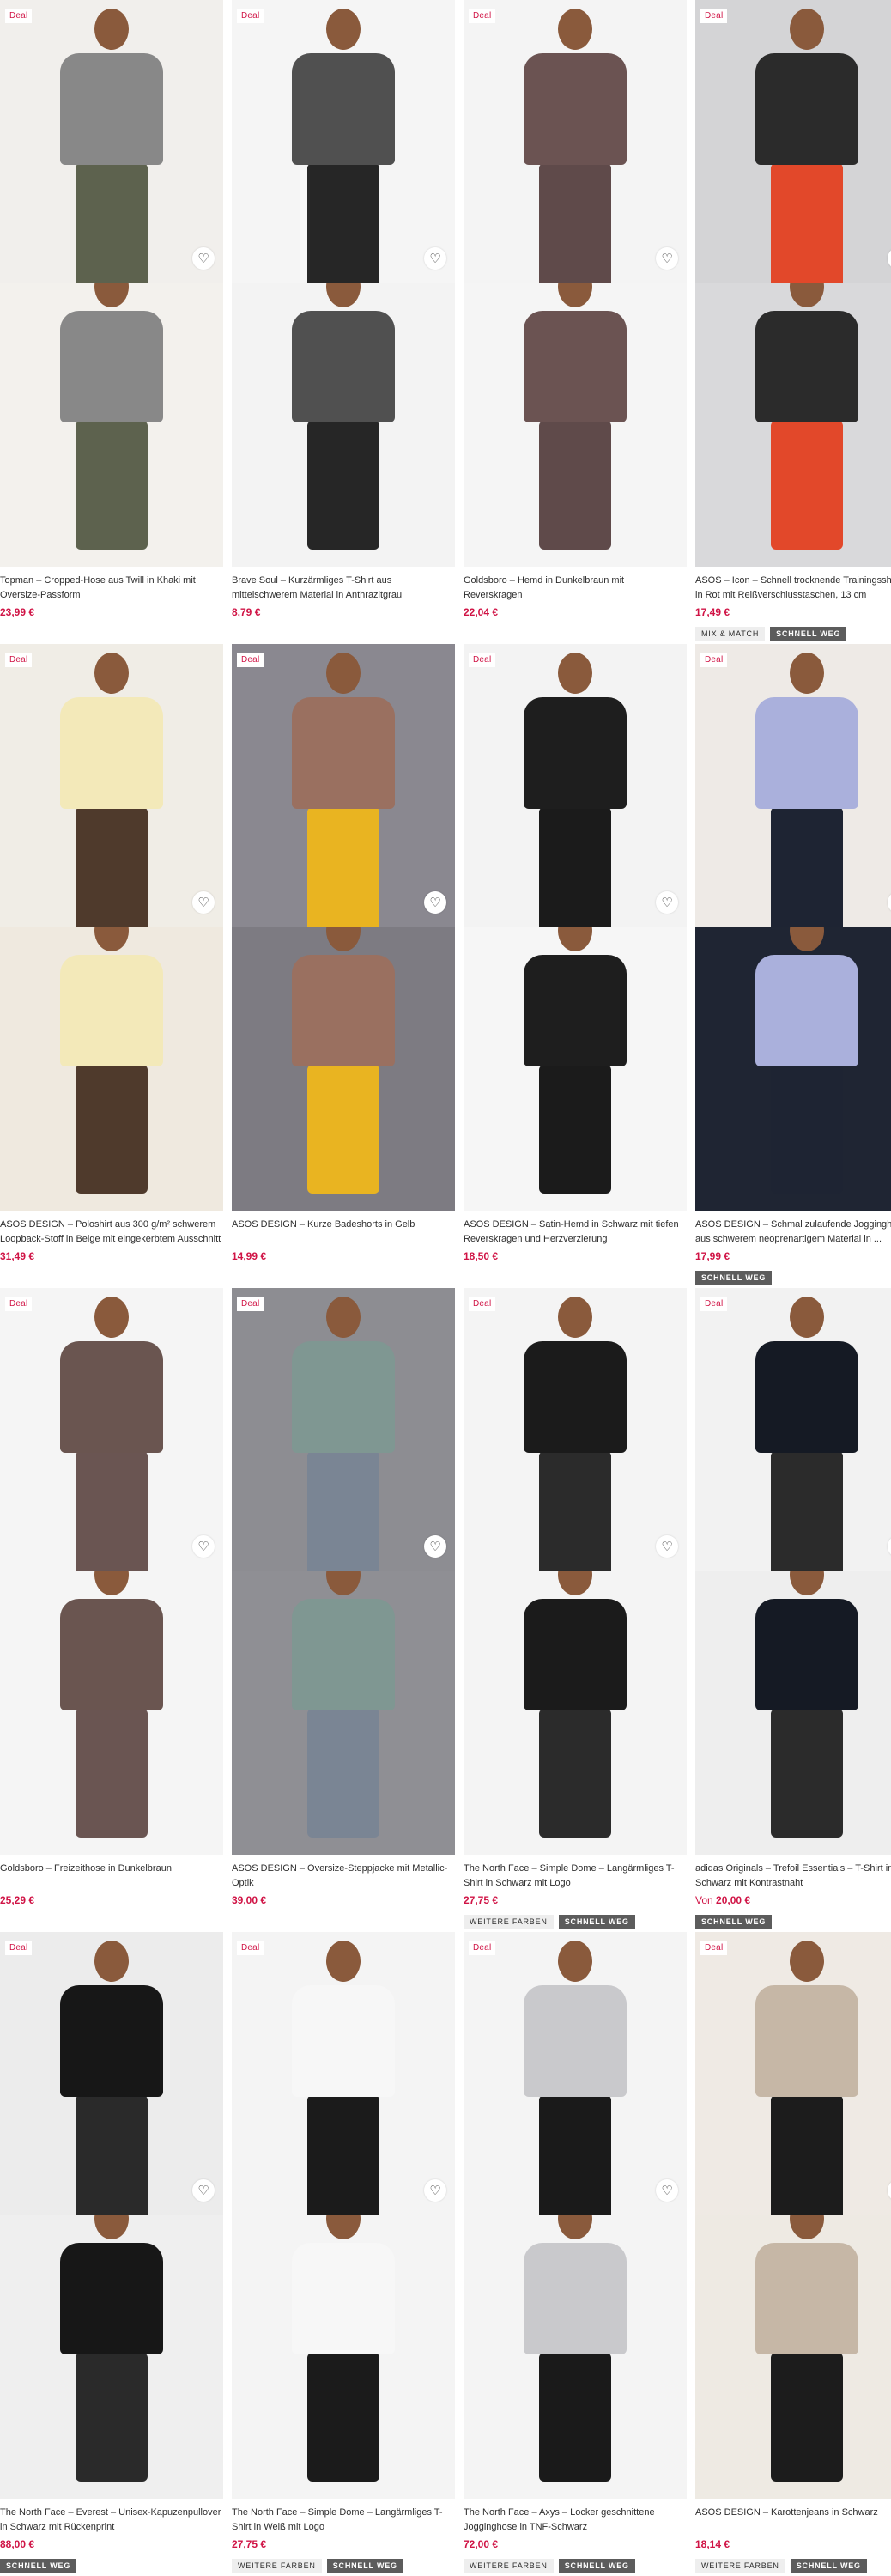 Image resolution: width=891 pixels, height=2576 pixels. I want to click on product-price: 18,14 €, so click(793, 2544).